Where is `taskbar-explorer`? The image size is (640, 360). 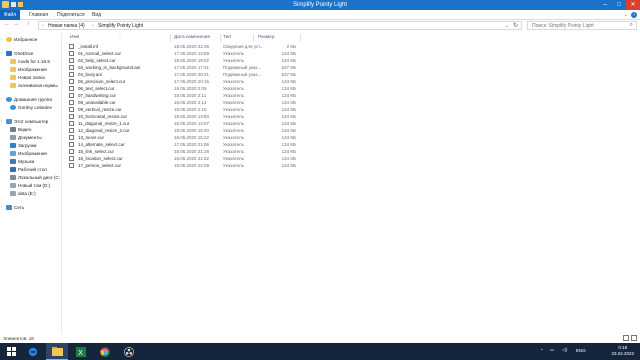
taskbar-explorer is located at coordinates (57, 351).